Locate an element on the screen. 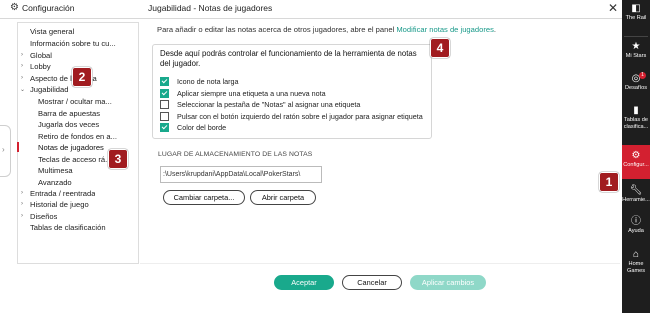  window-title: Jugabilidad - Notas de jugadores is located at coordinates (210, 8).